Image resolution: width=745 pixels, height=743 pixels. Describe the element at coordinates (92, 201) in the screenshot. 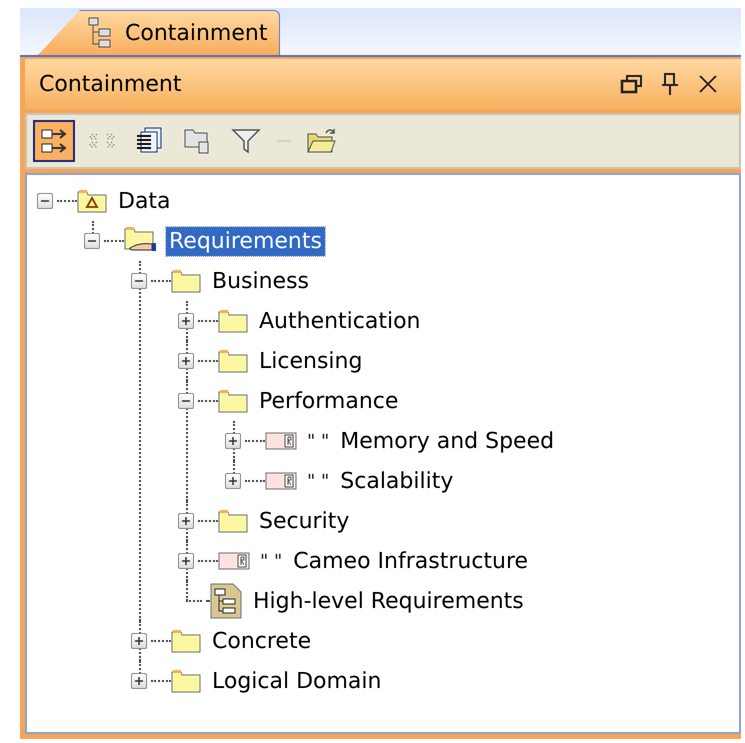

I see `package-icon` at that location.